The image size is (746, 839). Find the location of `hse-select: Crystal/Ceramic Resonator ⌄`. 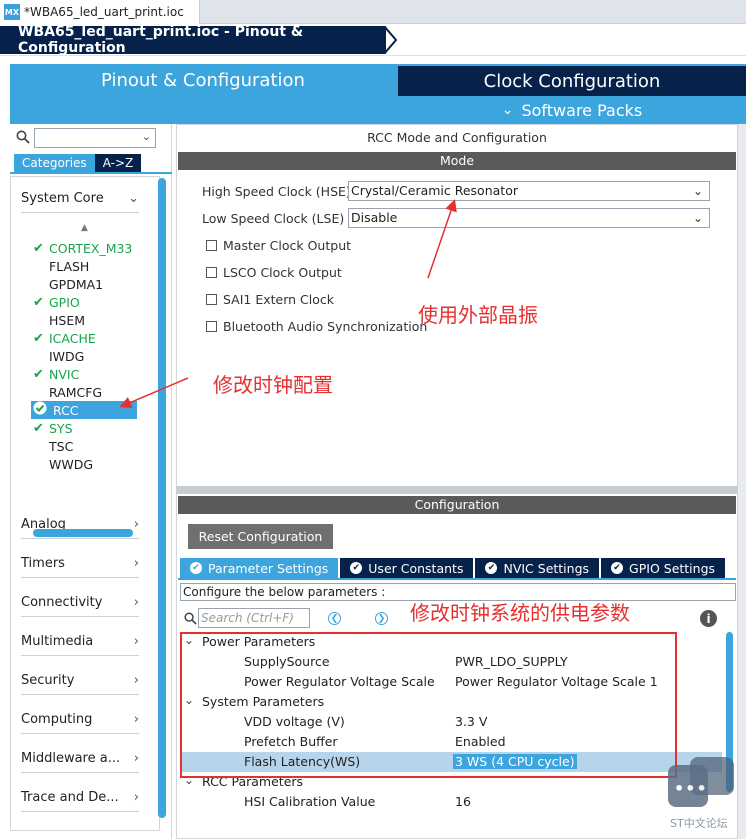

hse-select: Crystal/Ceramic Resonator ⌄ is located at coordinates (529, 191).